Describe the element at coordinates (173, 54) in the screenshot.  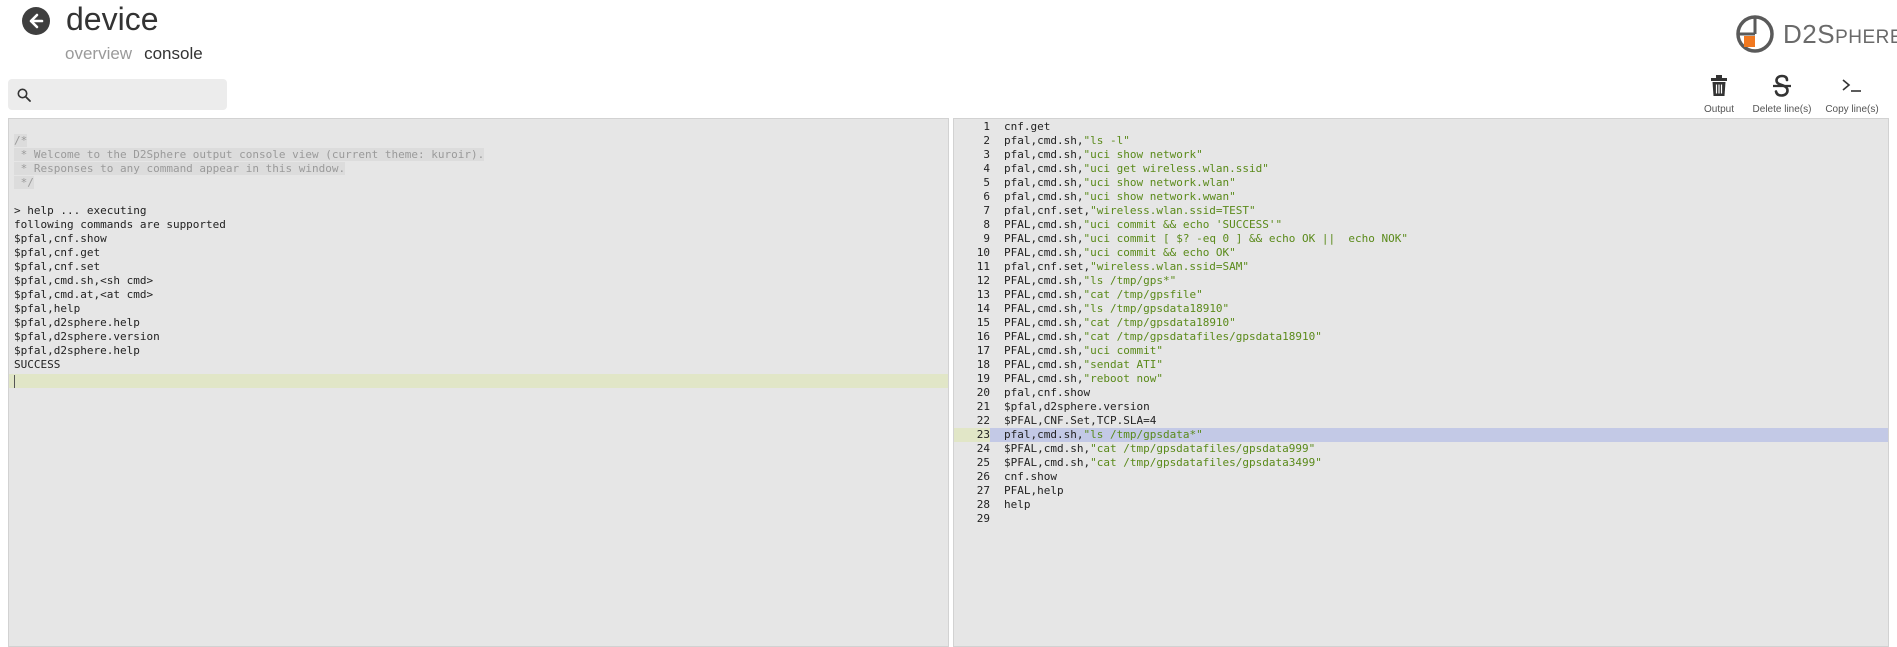
I see `tab-console: console` at that location.